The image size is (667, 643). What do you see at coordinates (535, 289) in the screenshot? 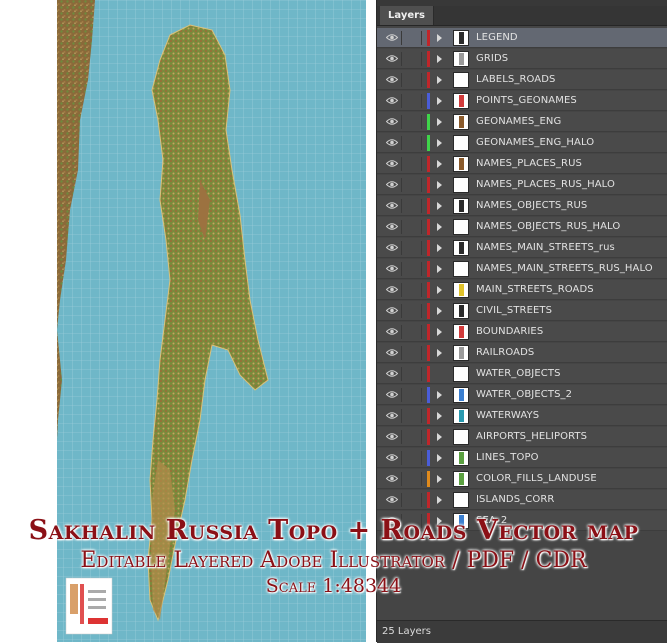
I see `layer-name: MAIN_STREETS_ROADS` at bounding box center [535, 289].